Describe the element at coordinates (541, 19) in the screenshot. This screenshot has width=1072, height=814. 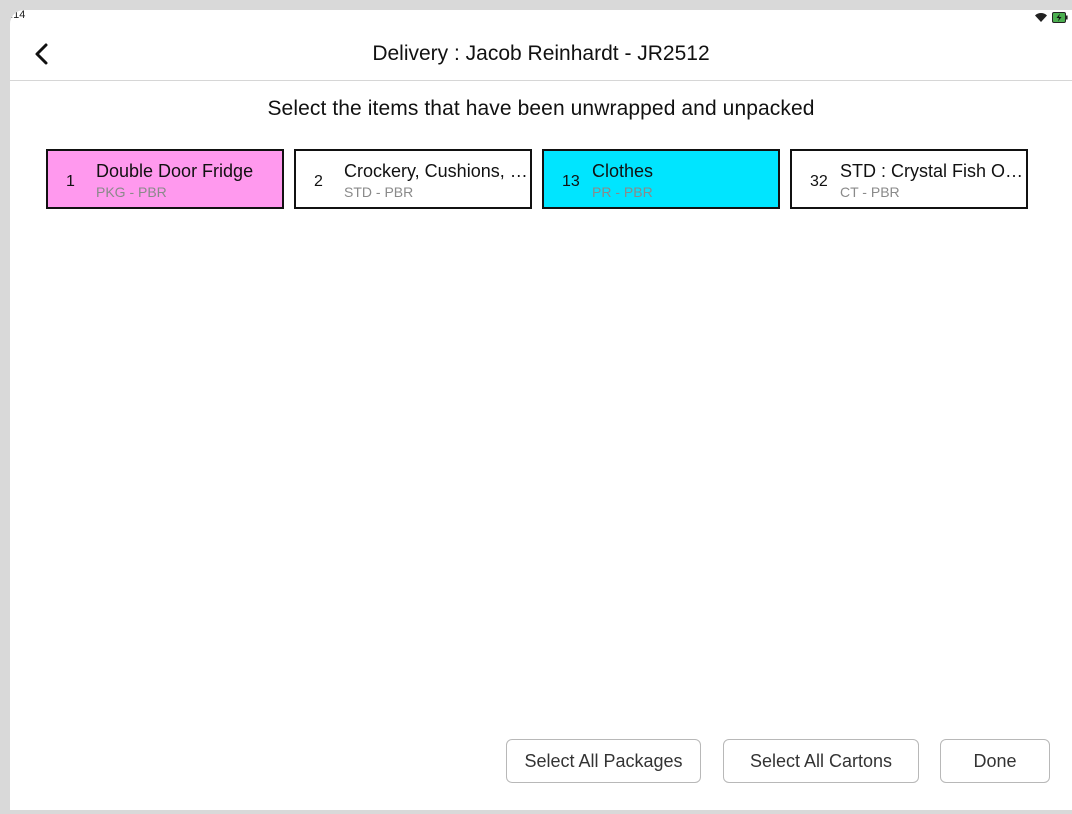
I see `status-bar: 8:14` at that location.